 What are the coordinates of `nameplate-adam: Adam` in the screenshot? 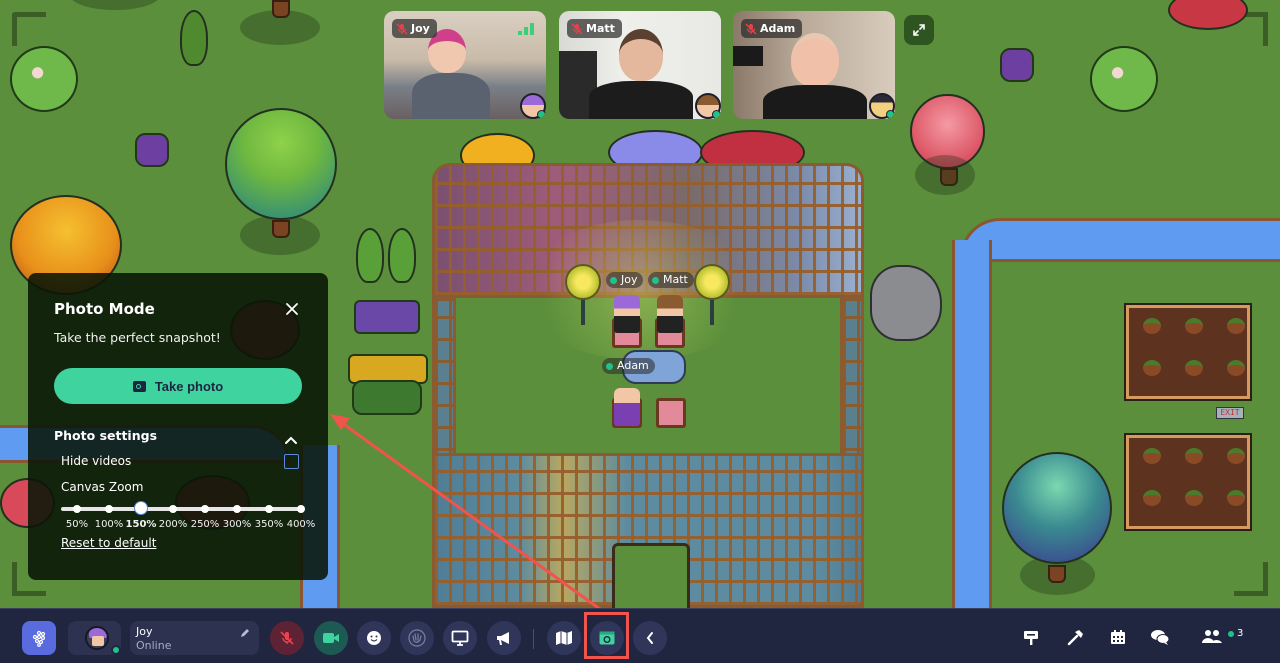 It's located at (628, 366).